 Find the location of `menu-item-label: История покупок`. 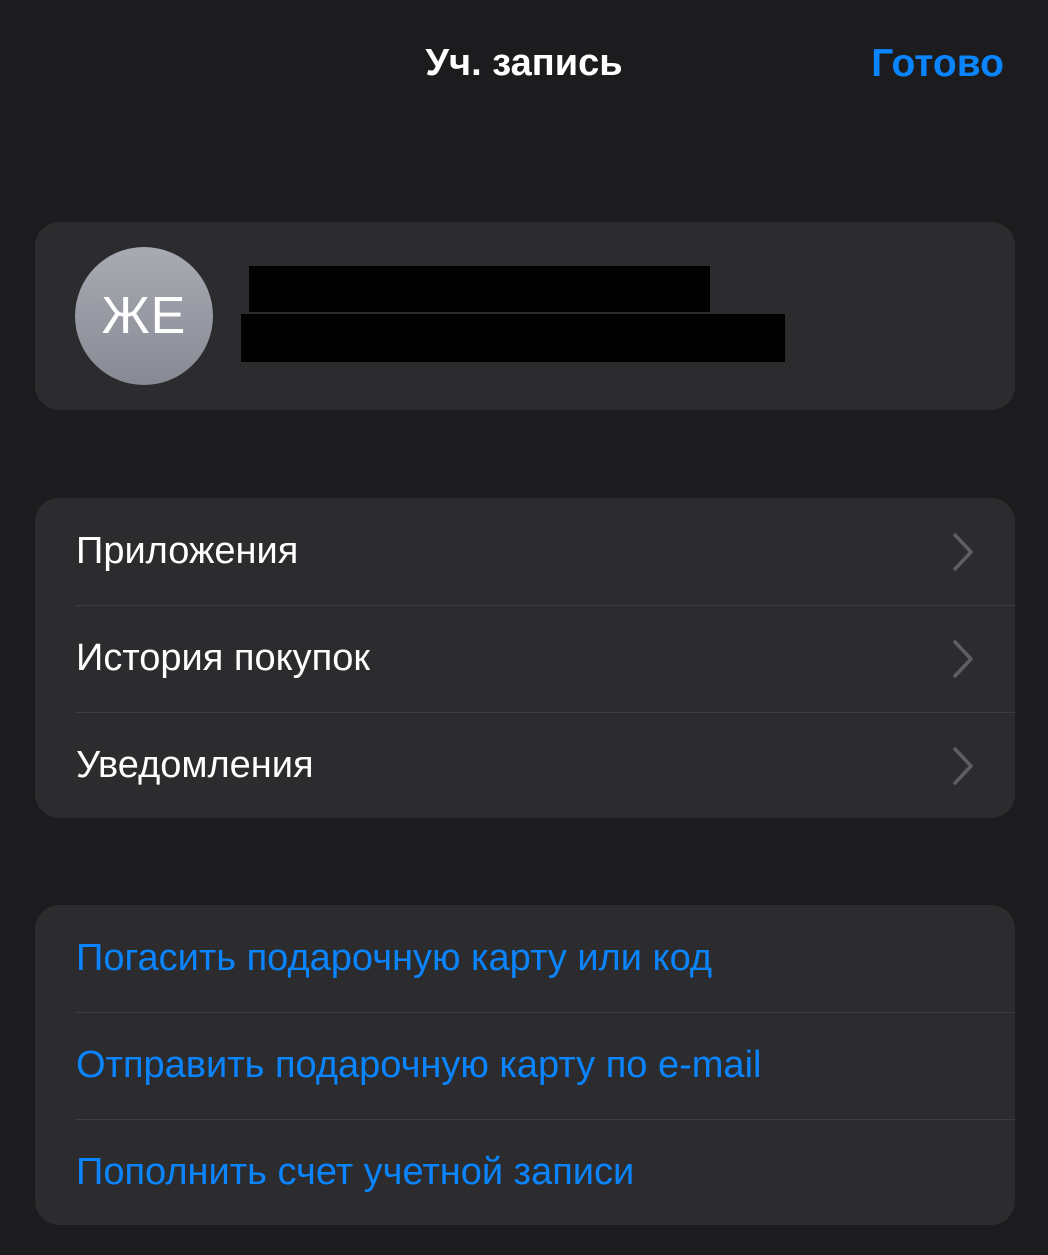

menu-item-label: История покупок is located at coordinates (223, 658).